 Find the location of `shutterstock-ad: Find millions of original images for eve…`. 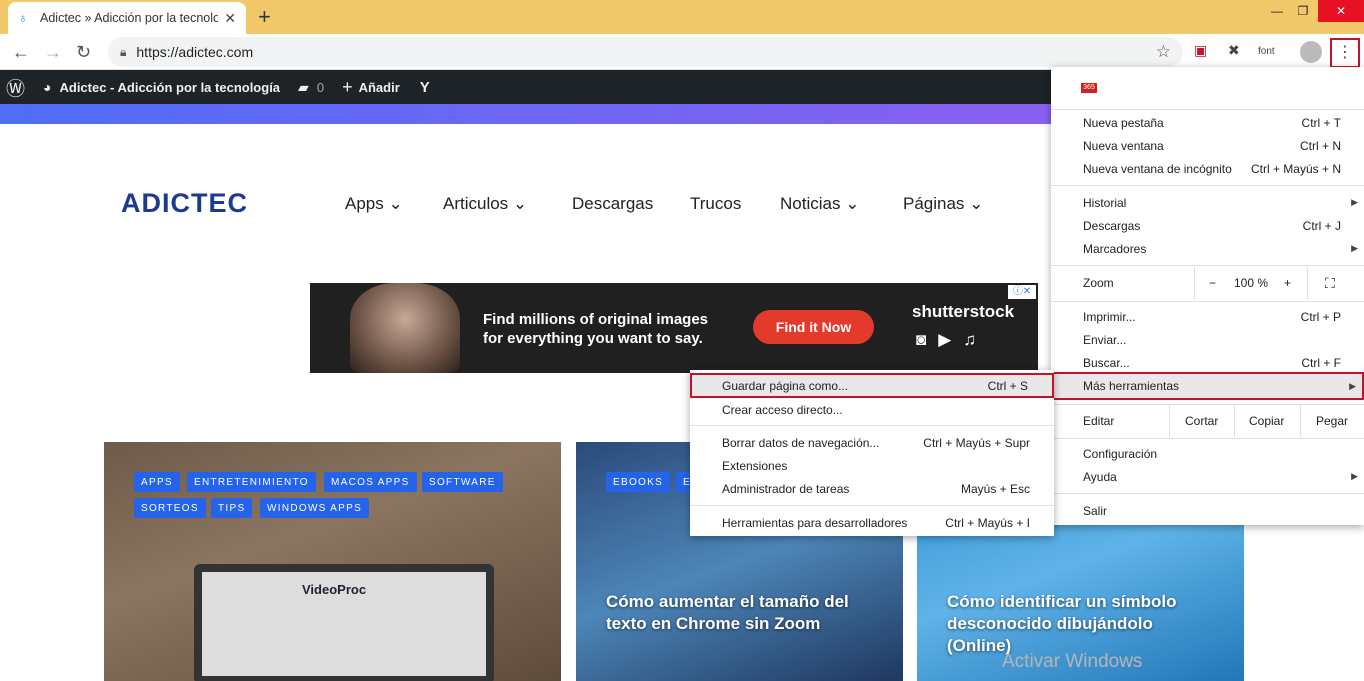

shutterstock-ad: Find millions of original images for eve… is located at coordinates (674, 328).